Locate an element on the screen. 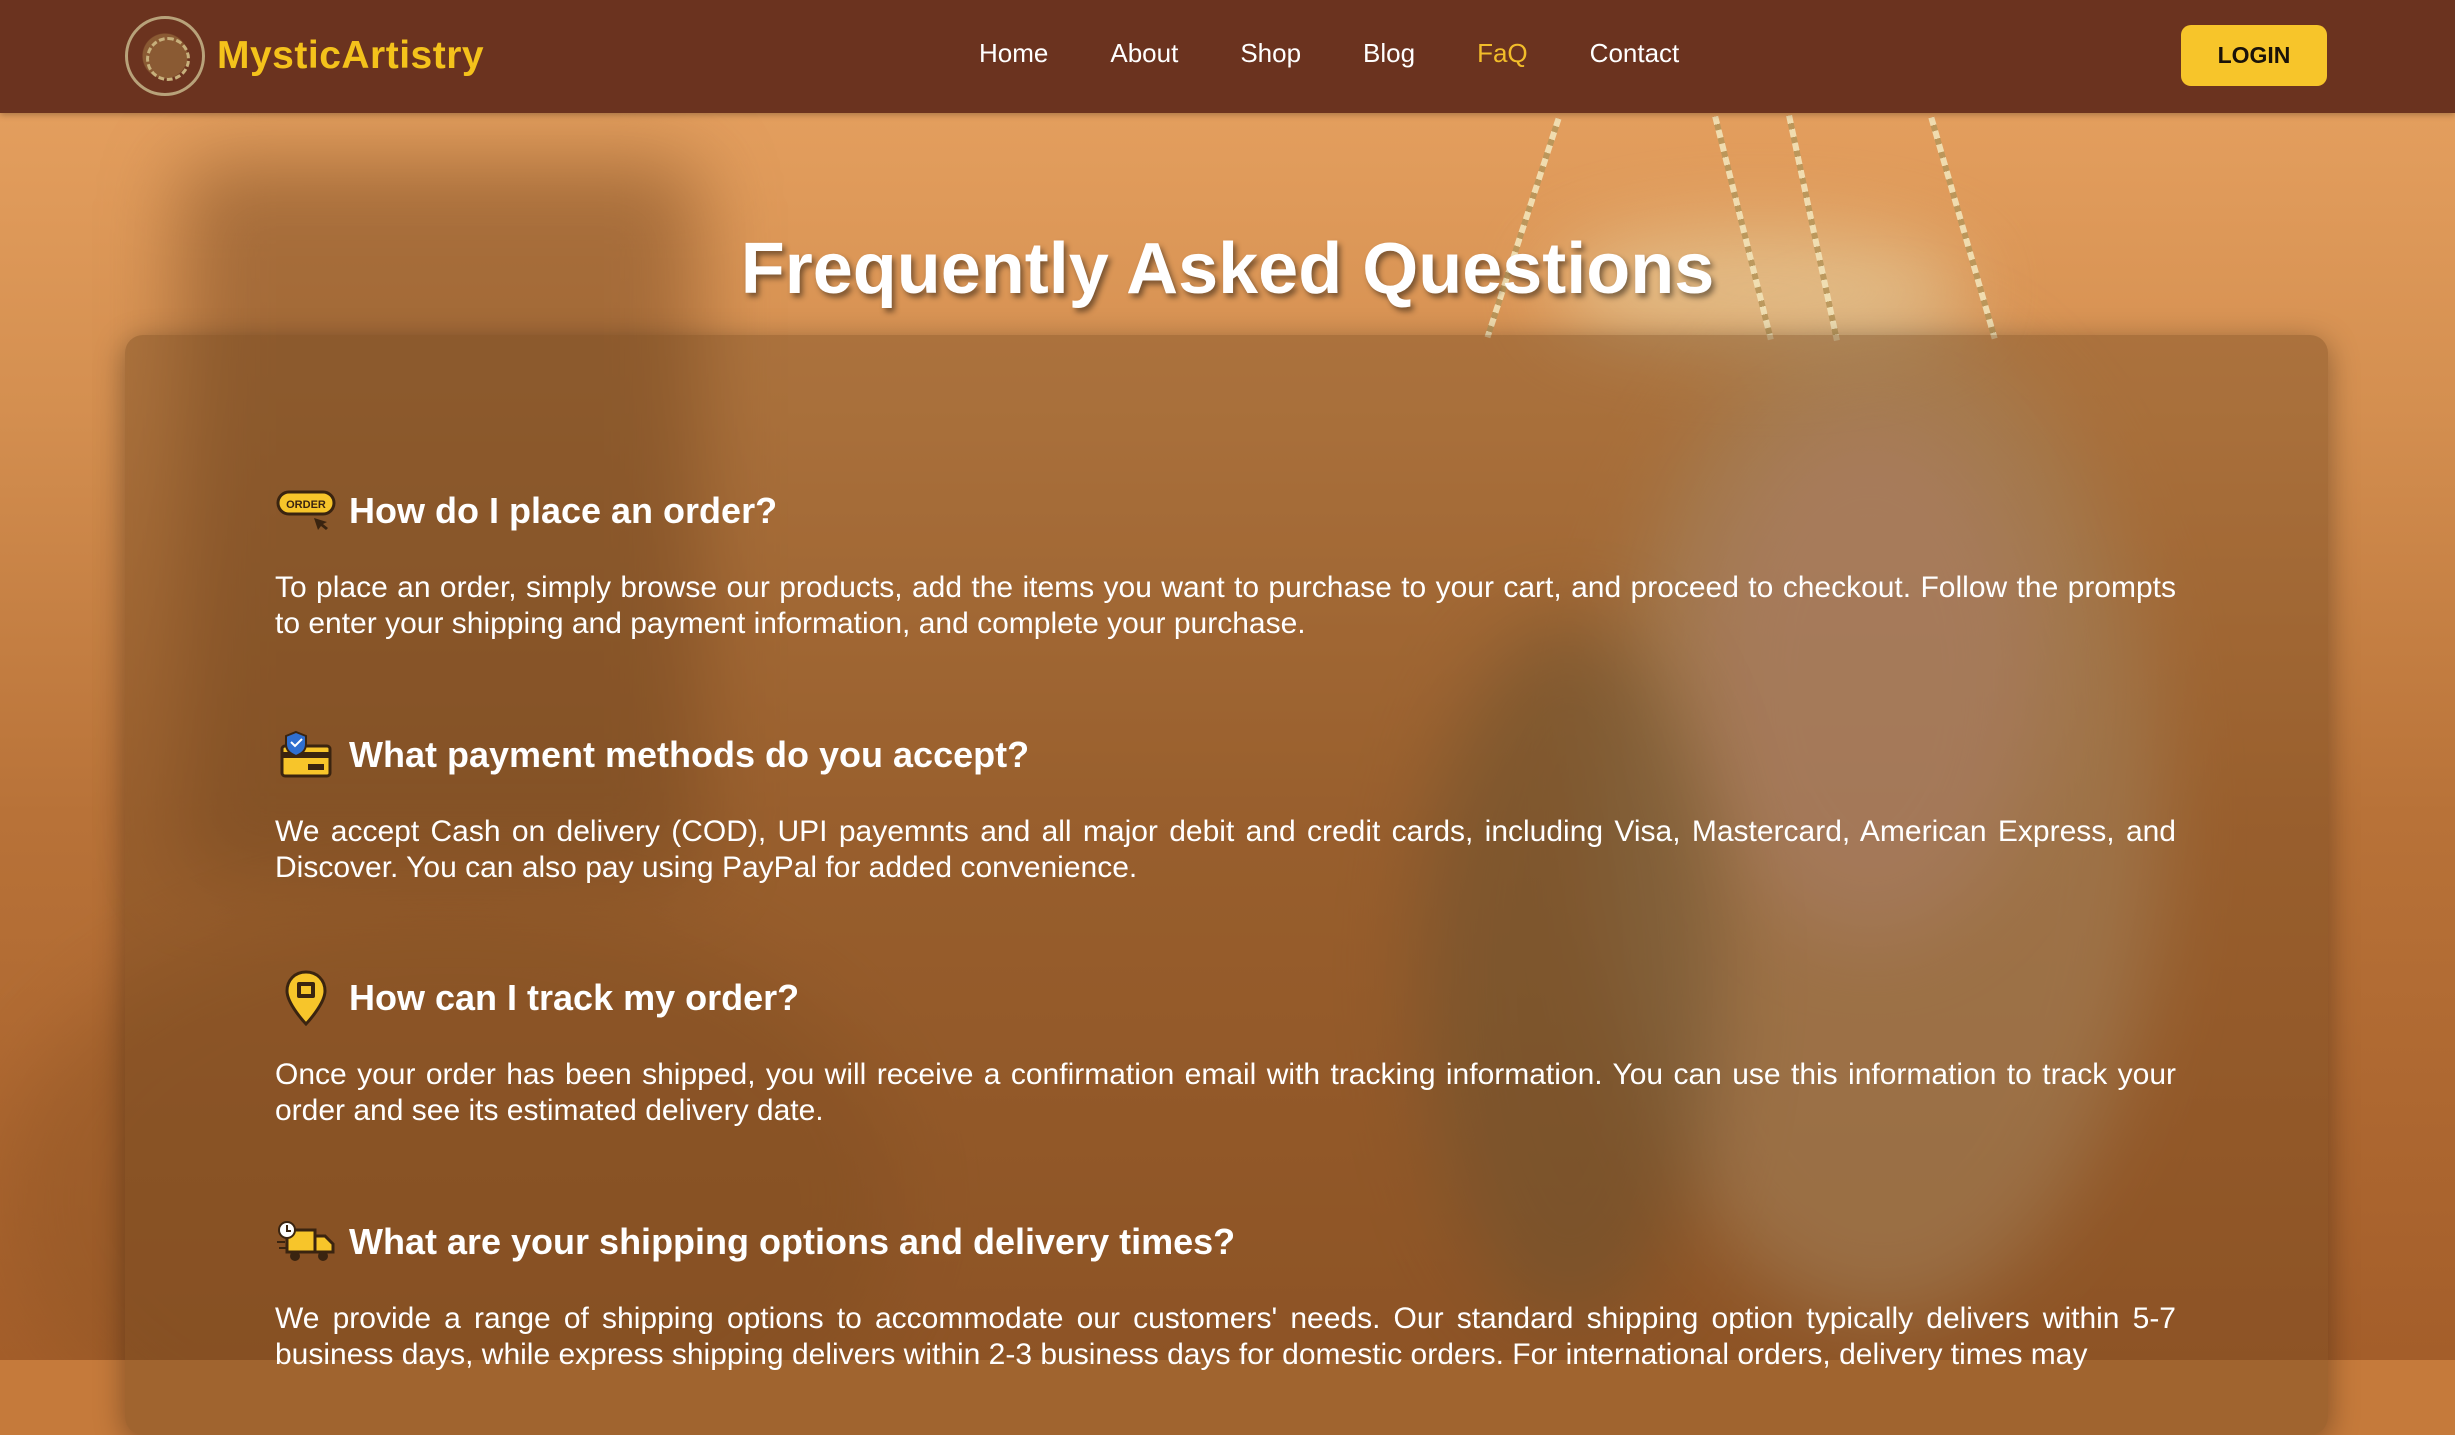  svg-text: ORDER is located at coordinates (306, 505).